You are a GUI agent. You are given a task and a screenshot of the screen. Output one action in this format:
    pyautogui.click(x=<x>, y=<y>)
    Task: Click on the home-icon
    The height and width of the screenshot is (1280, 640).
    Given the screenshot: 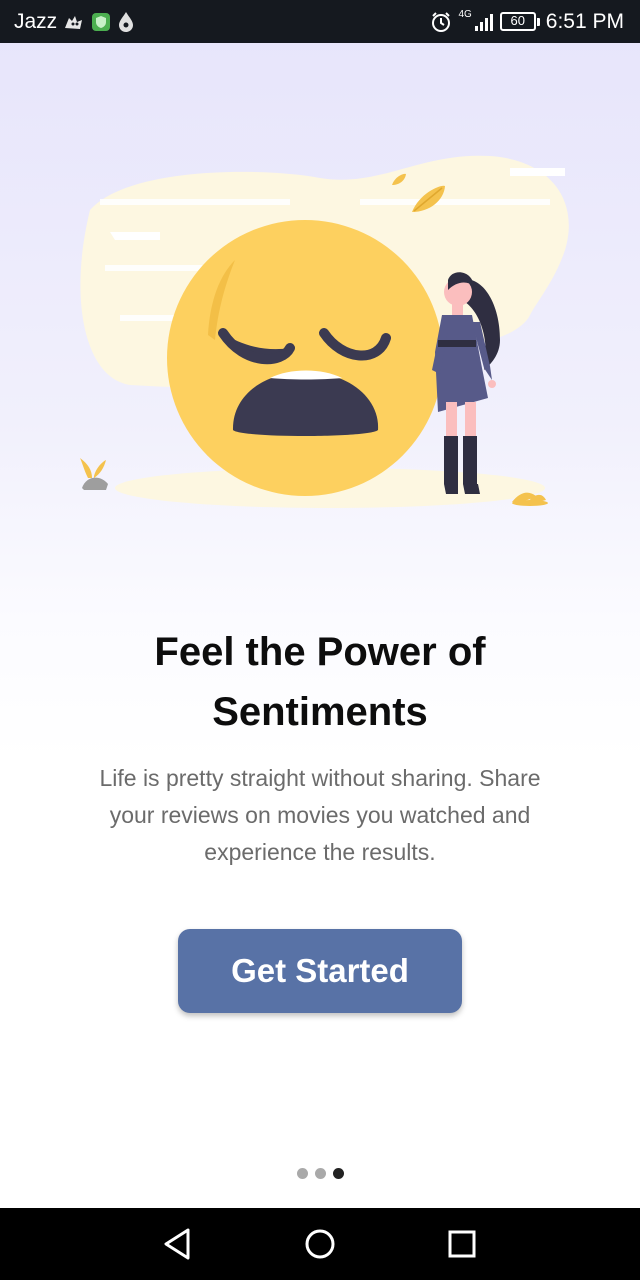 What is the action you would take?
    pyautogui.click(x=320, y=1244)
    